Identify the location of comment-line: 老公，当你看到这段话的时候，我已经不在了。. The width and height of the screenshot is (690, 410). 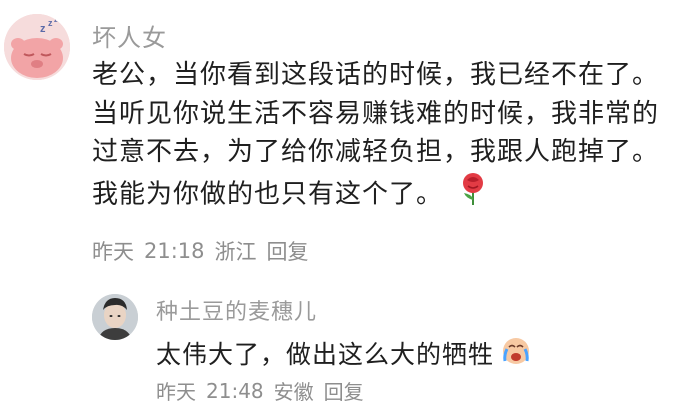
(376, 75).